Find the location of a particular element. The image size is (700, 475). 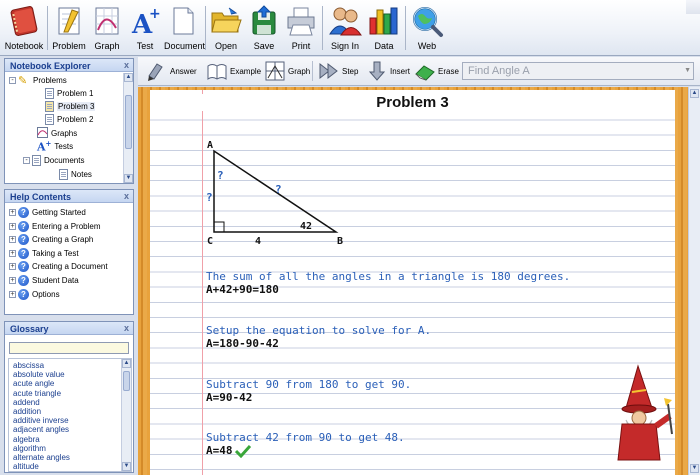

help-item: +? Options is located at coordinates (34, 294).